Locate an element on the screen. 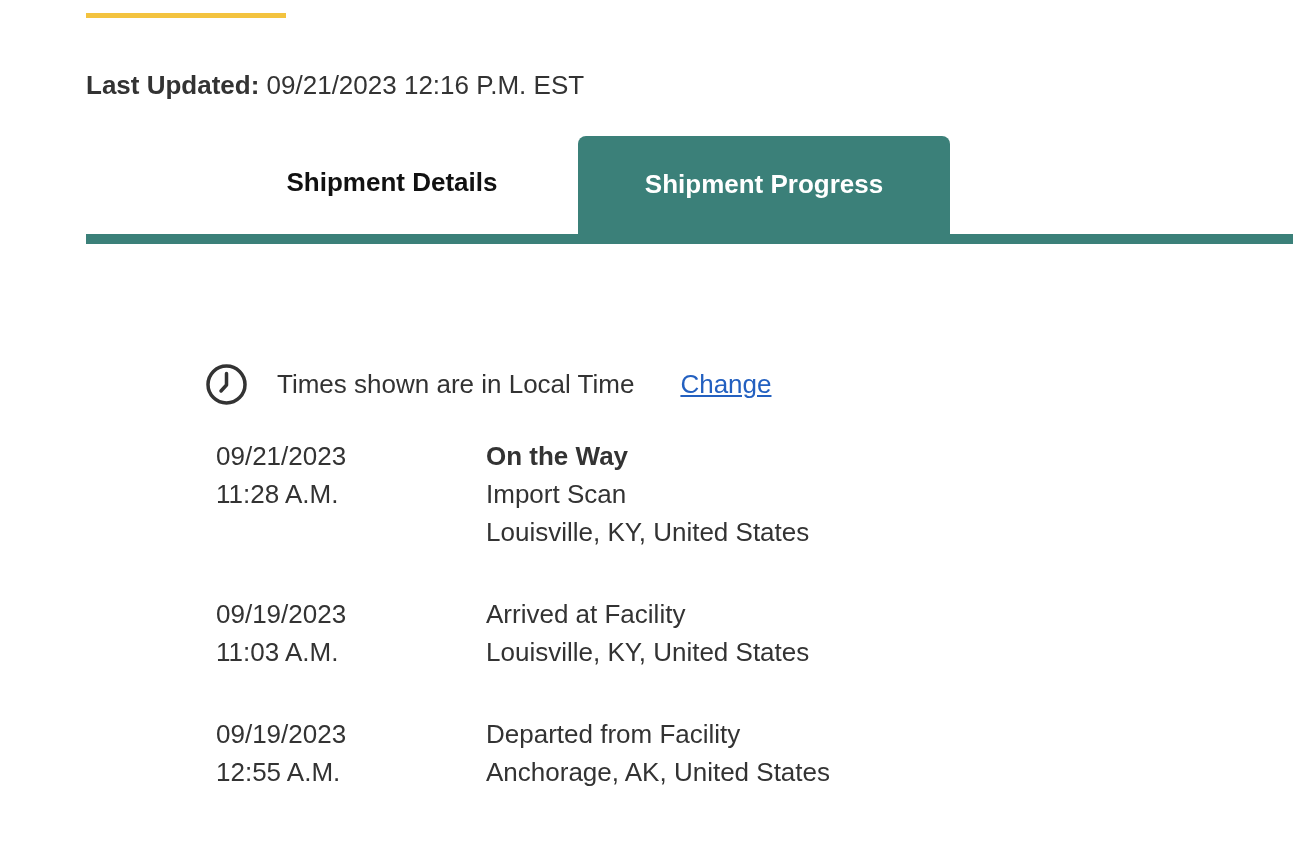  tab: Shipment Progress is located at coordinates (764, 185).